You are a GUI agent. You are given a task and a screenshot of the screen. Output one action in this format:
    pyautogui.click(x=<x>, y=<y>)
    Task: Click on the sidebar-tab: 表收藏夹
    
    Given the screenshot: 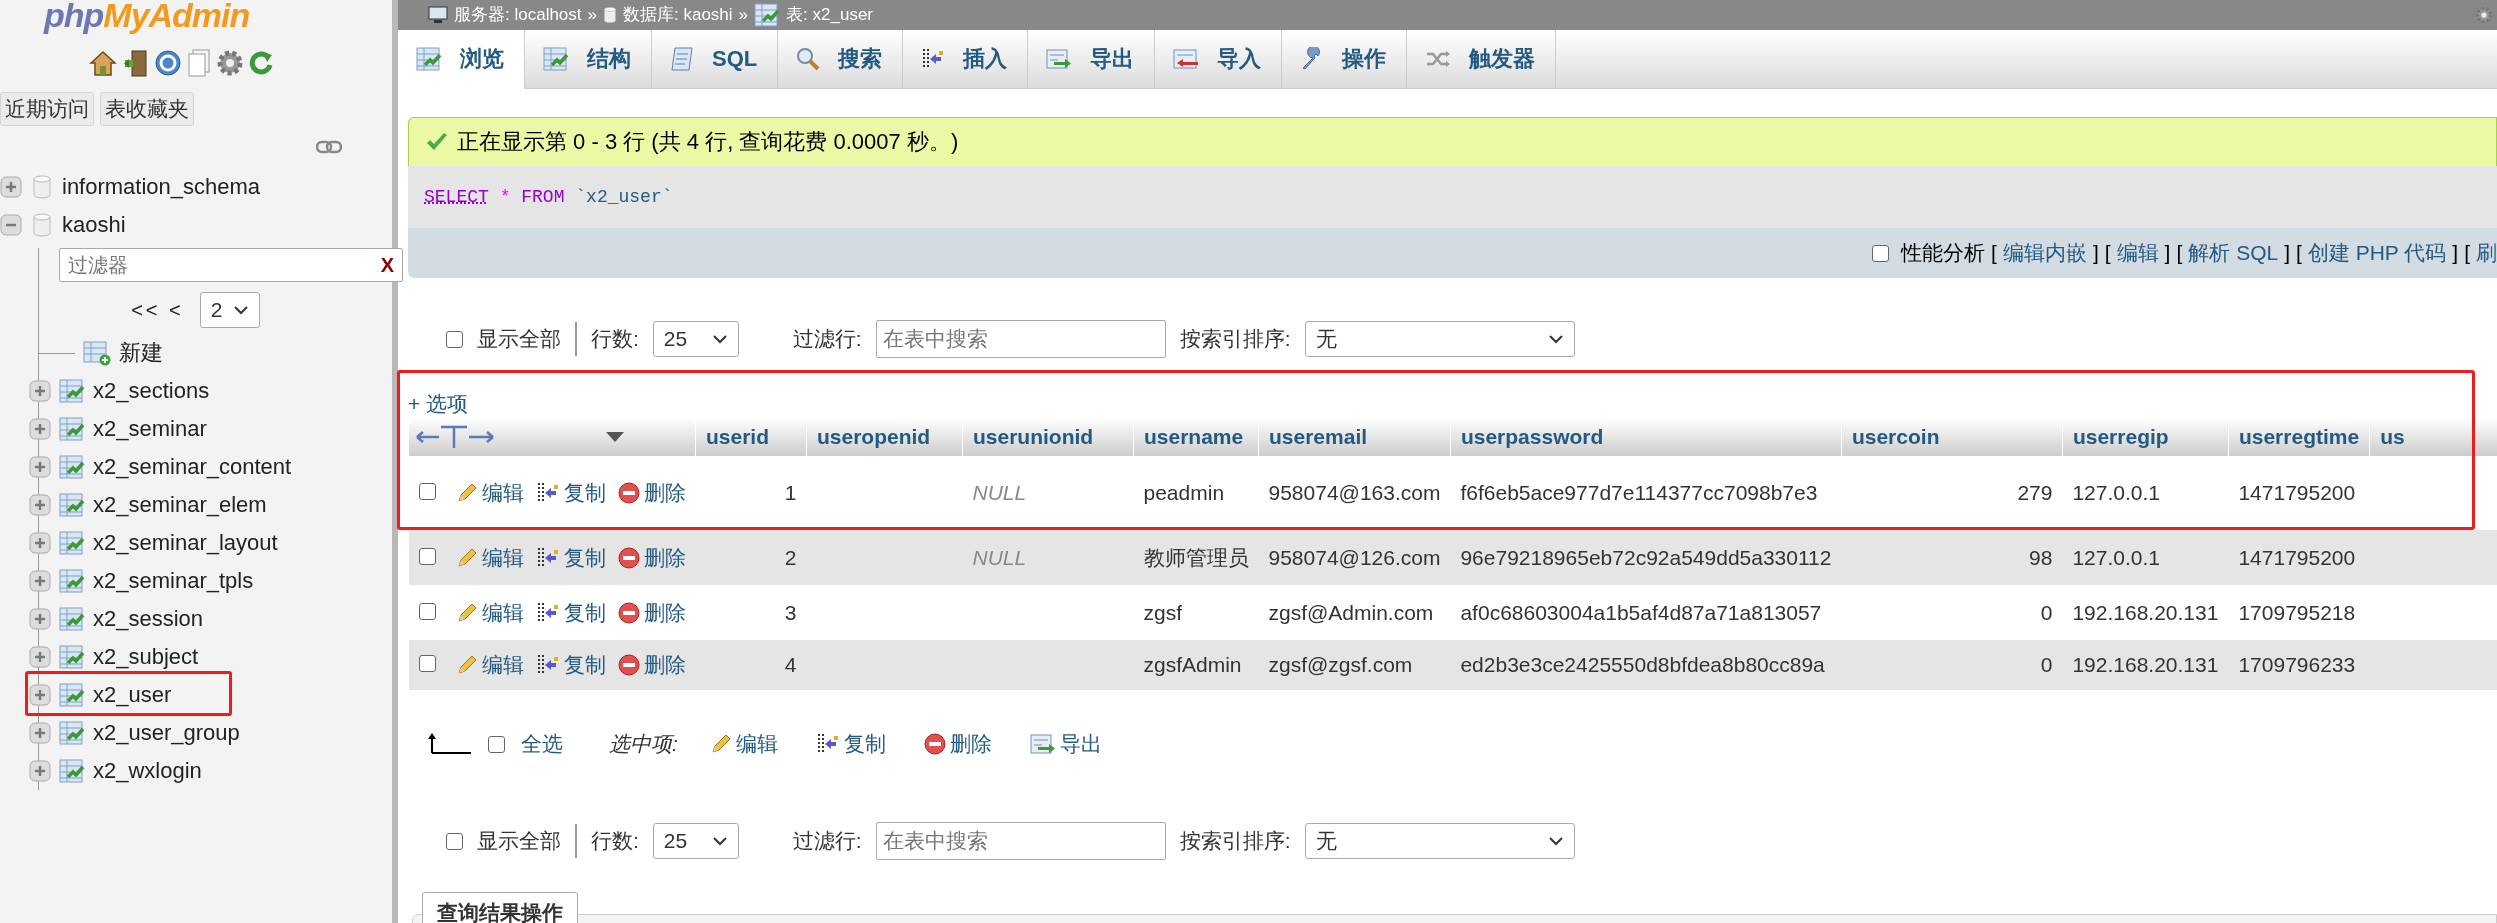 What is the action you would take?
    pyautogui.click(x=147, y=109)
    